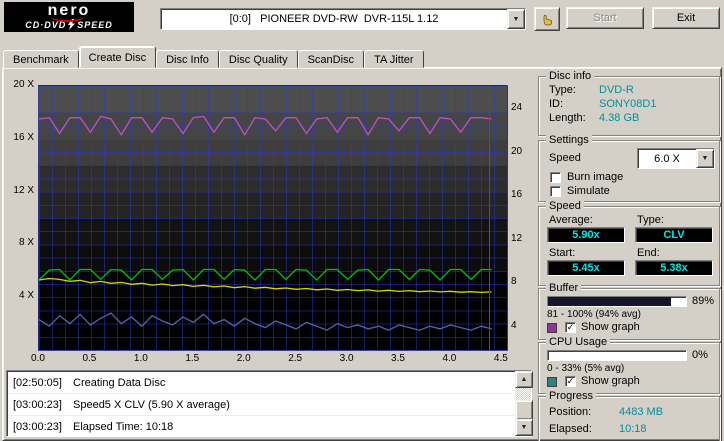 The height and width of the screenshot is (441, 724). What do you see at coordinates (674, 235) in the screenshot?
I see `type-value: CLV` at bounding box center [674, 235].